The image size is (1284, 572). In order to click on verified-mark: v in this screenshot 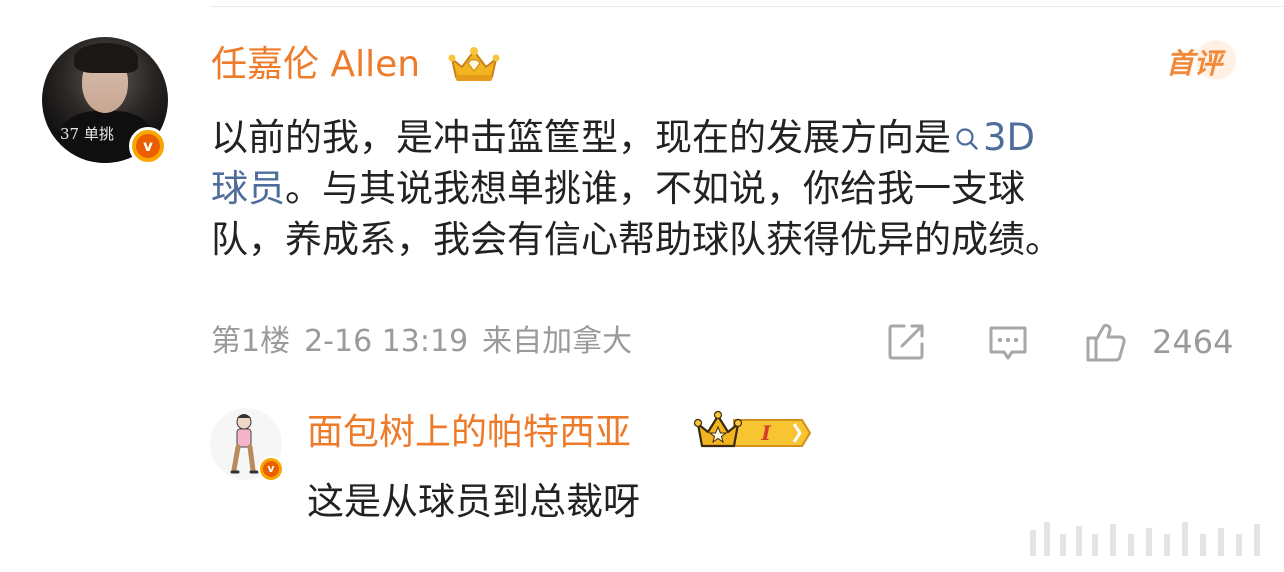, I will do `click(148, 146)`.